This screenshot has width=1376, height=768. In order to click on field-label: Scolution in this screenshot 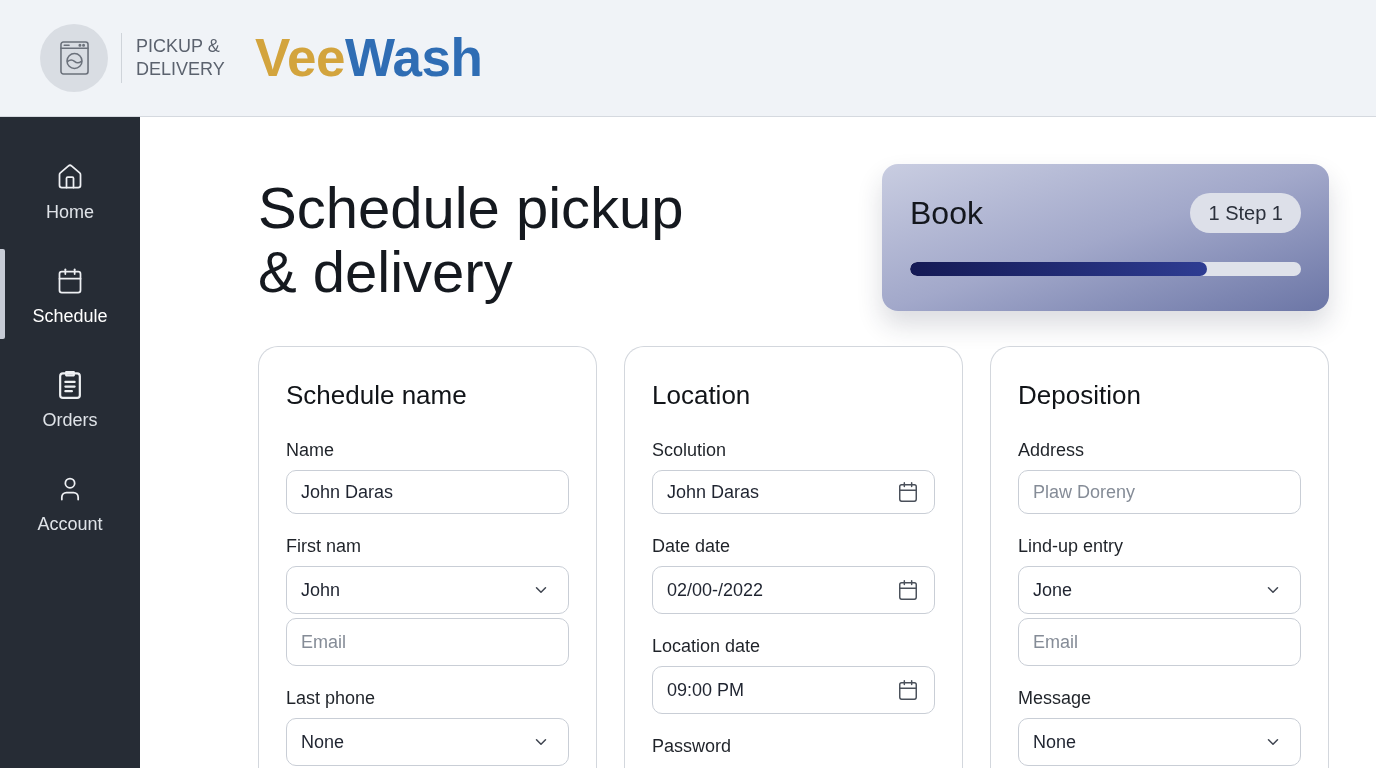, I will do `click(690, 450)`.